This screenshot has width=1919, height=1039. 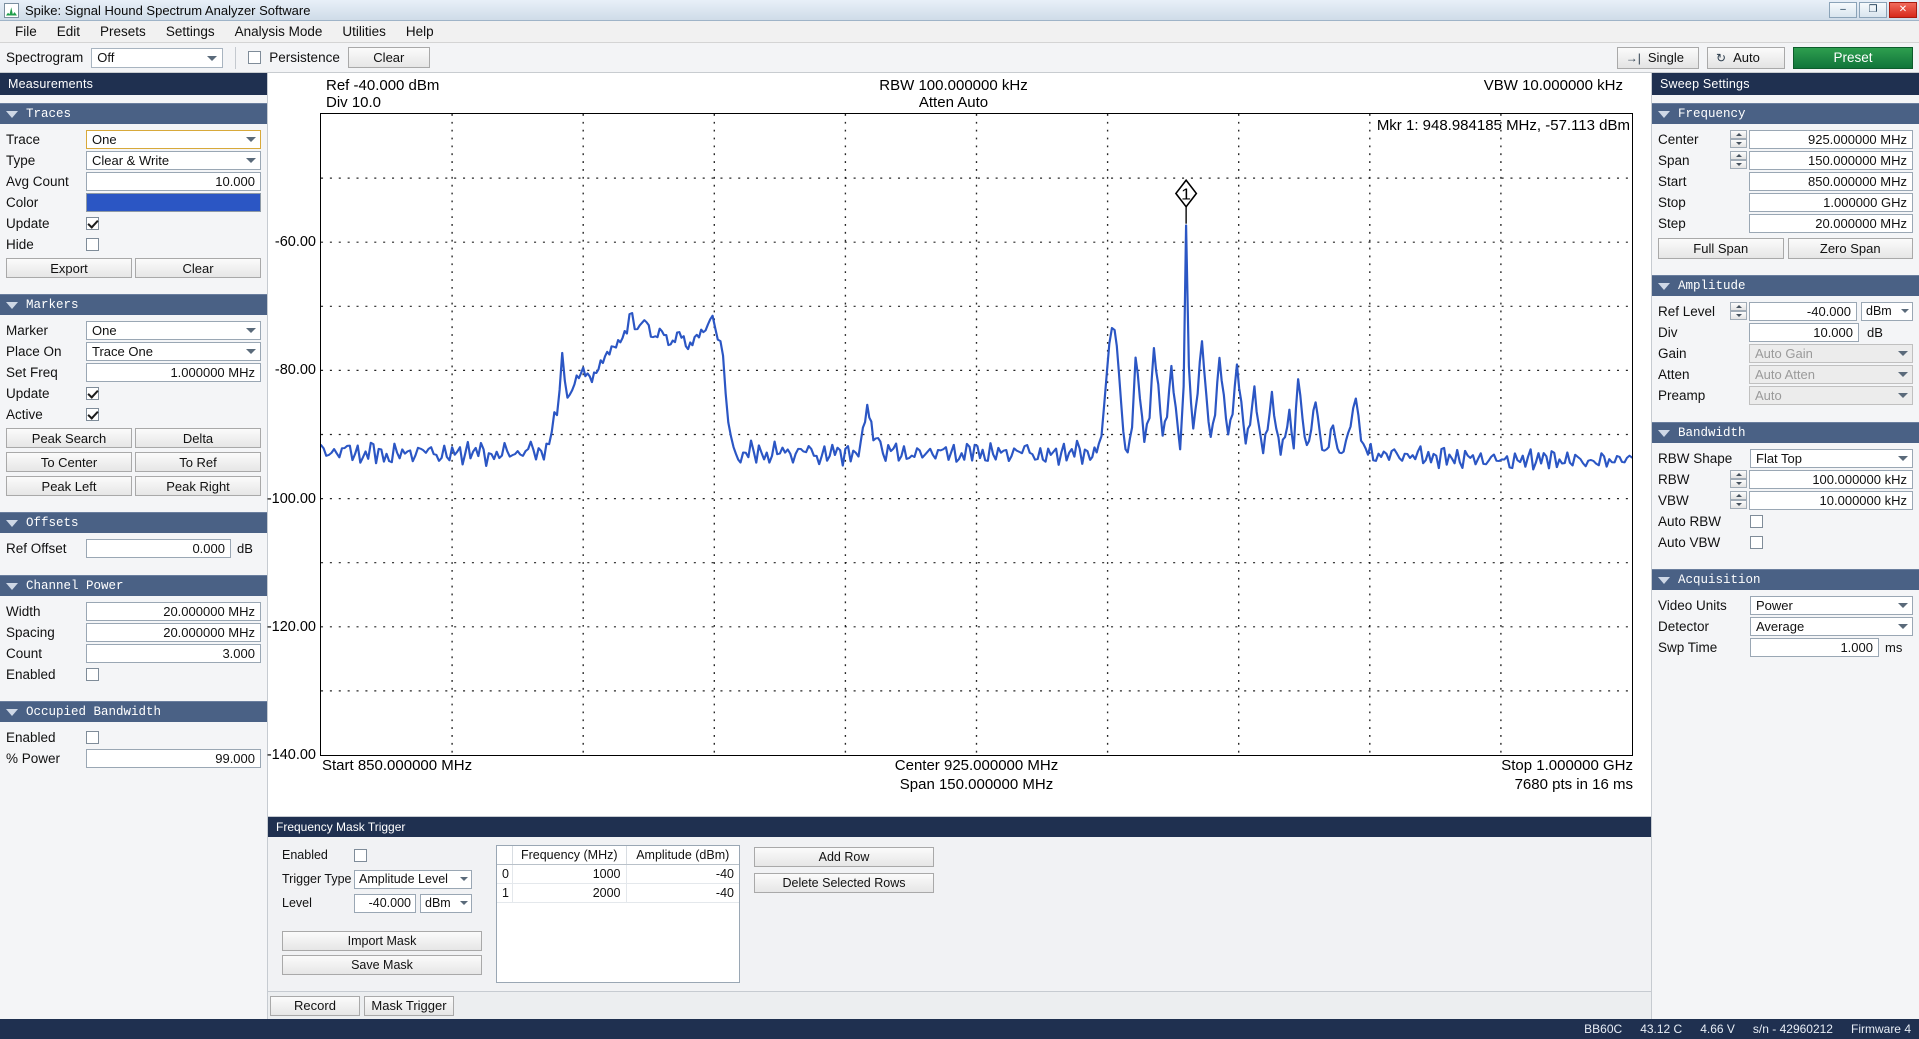 What do you see at coordinates (173, 611) in the screenshot?
I see `cp-width-input: 20.000000 MHz` at bounding box center [173, 611].